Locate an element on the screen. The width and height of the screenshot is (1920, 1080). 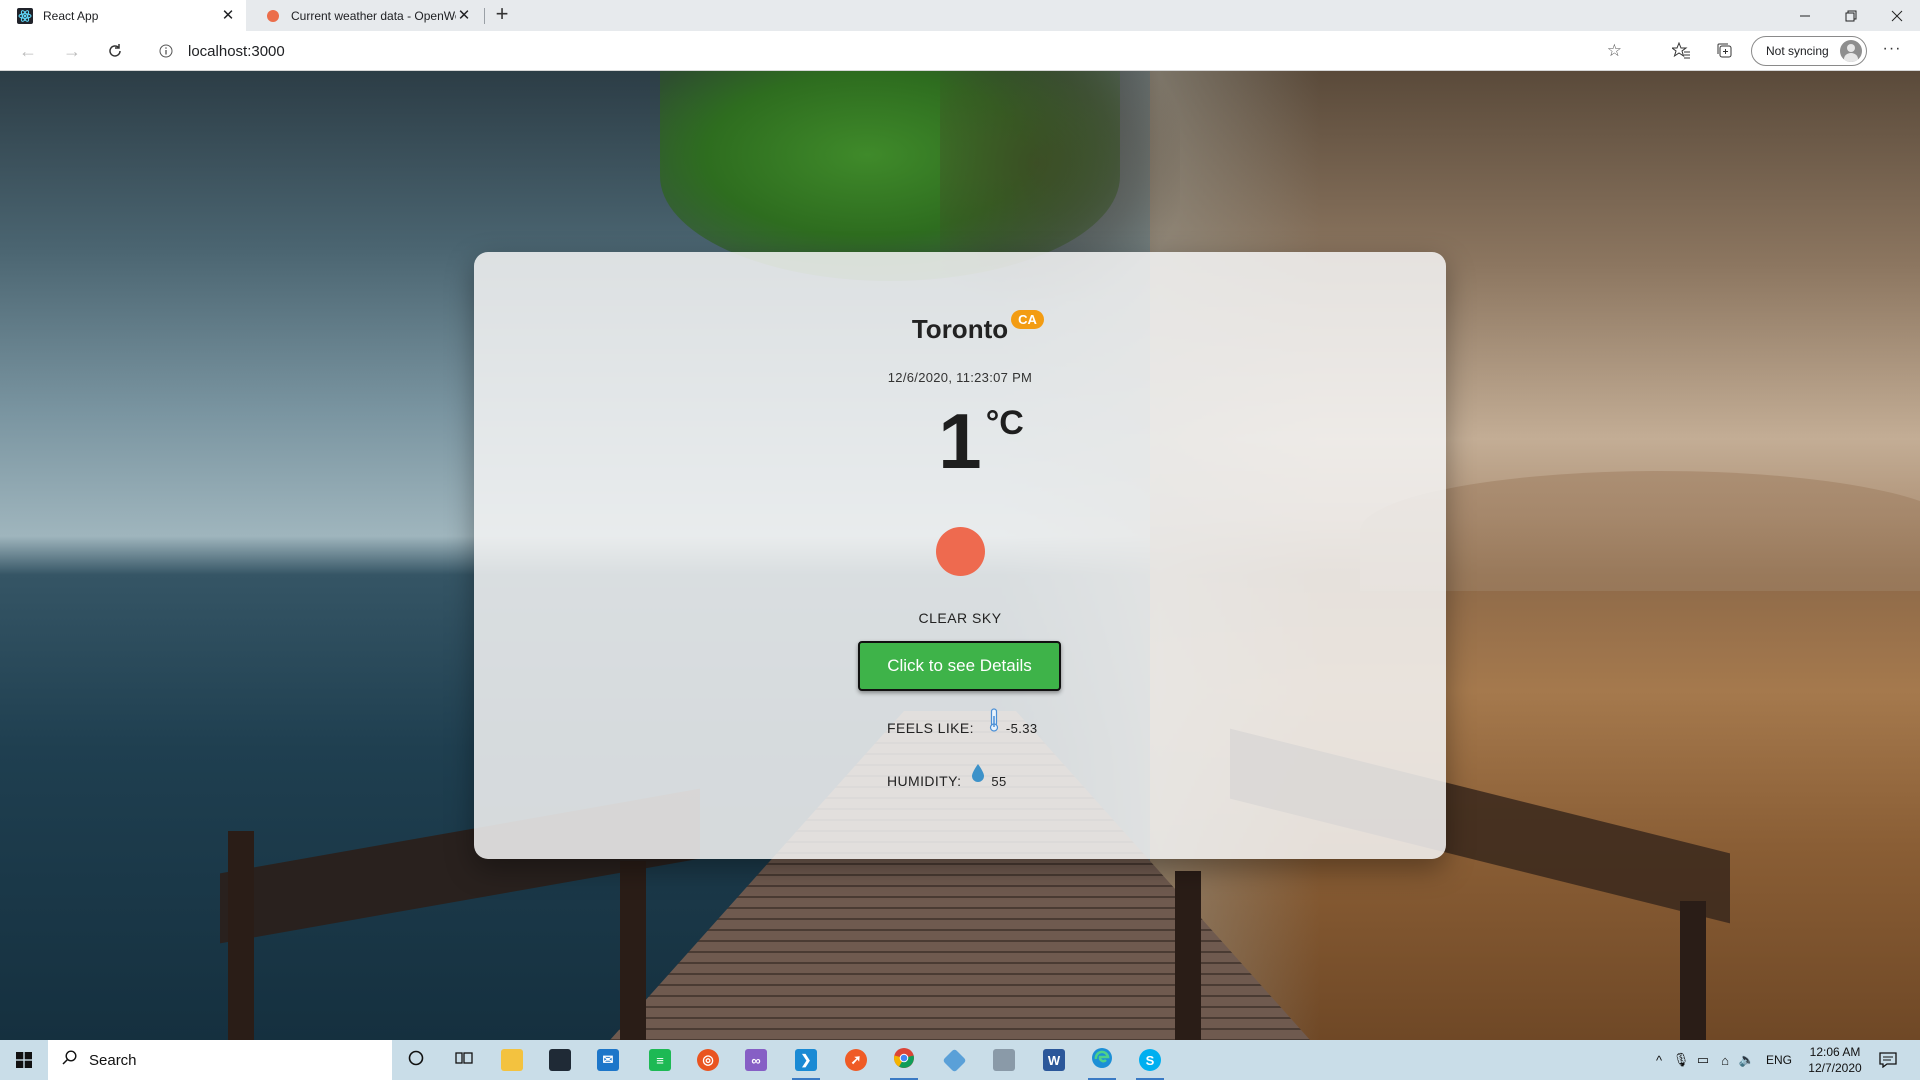
cortana-icon is located at coordinates (416, 1060).